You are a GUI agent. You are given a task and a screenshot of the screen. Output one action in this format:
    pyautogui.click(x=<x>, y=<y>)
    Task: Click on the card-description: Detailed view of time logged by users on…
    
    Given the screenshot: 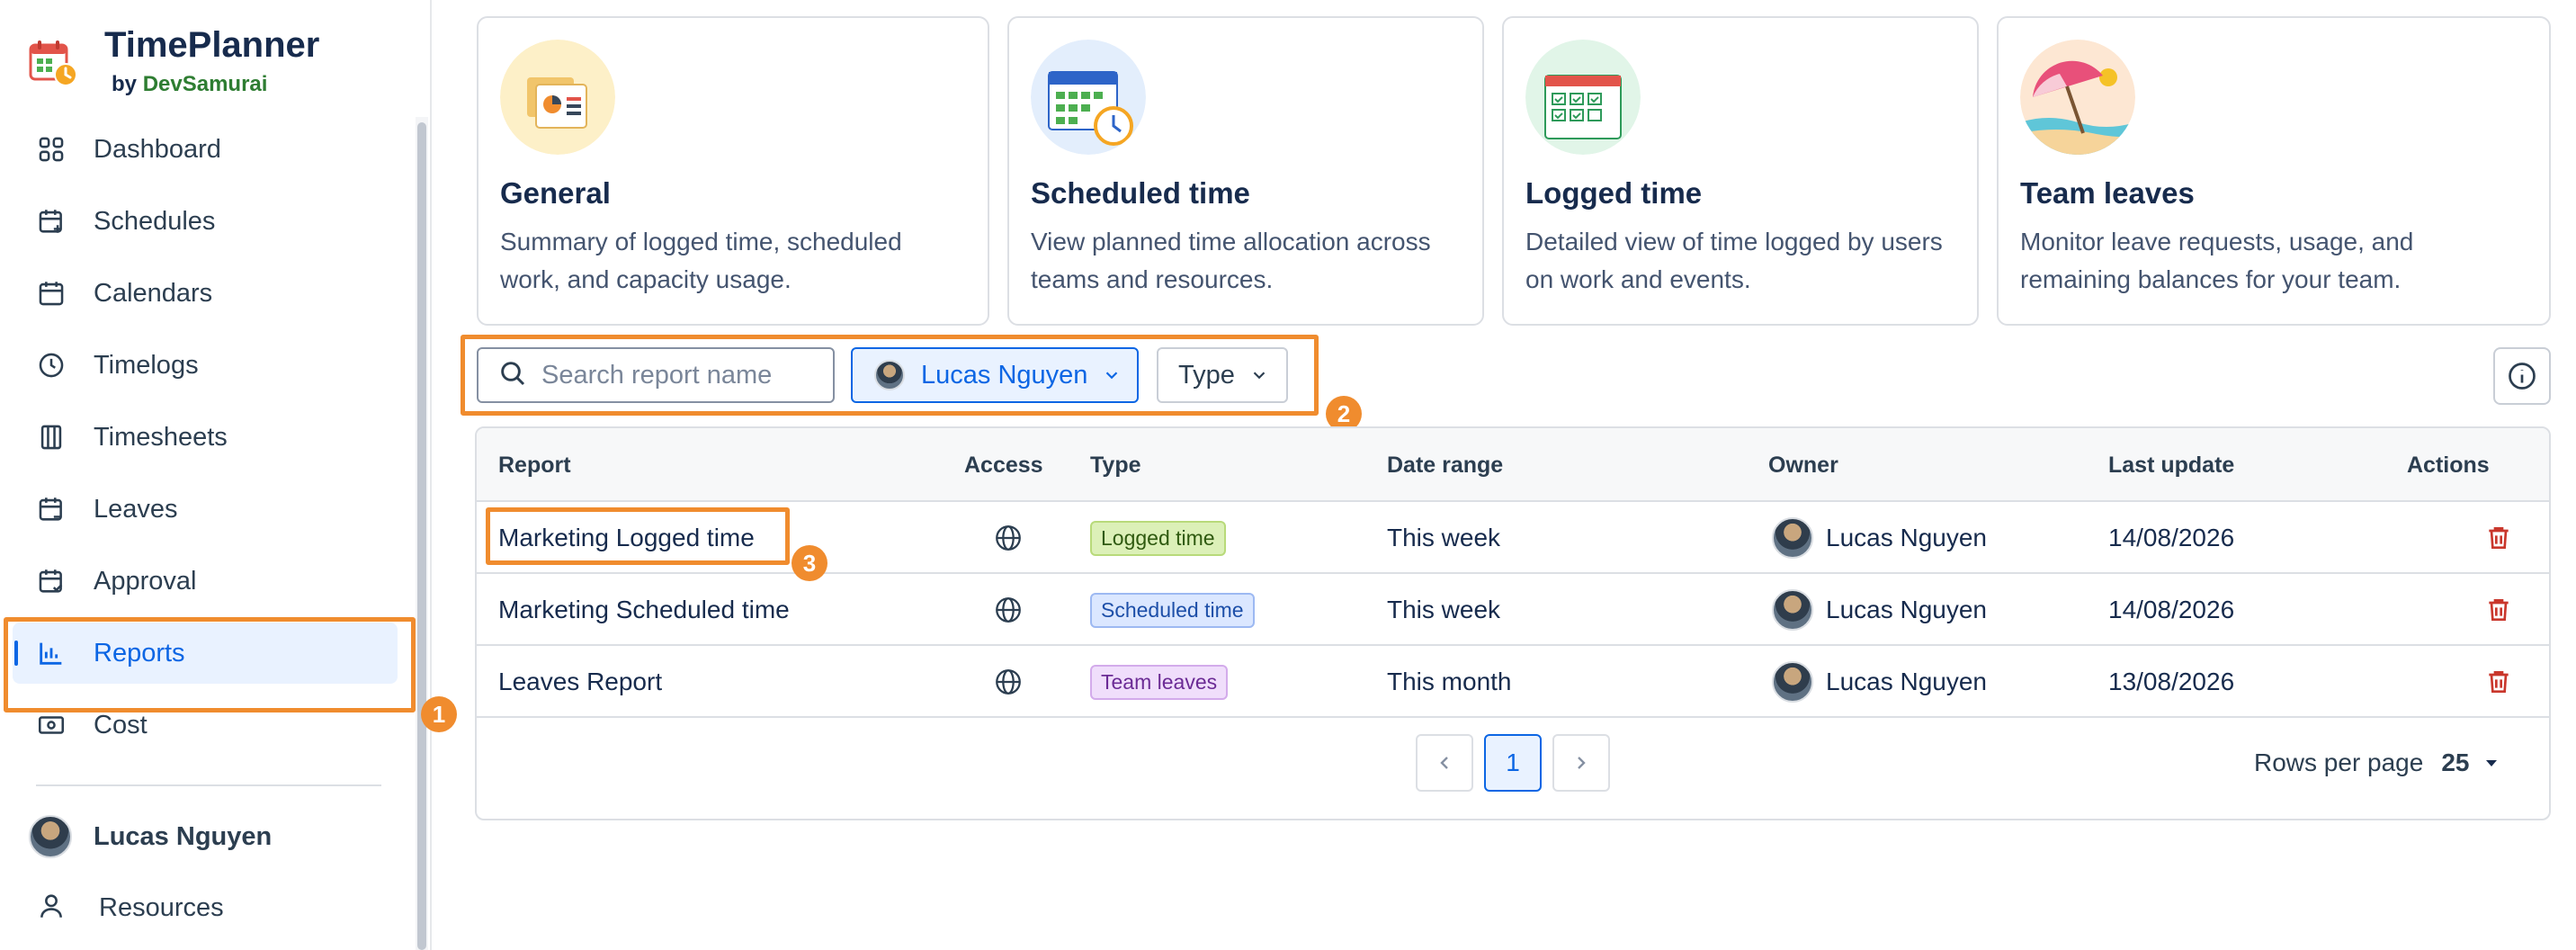 What is the action you would take?
    pyautogui.click(x=1734, y=260)
    